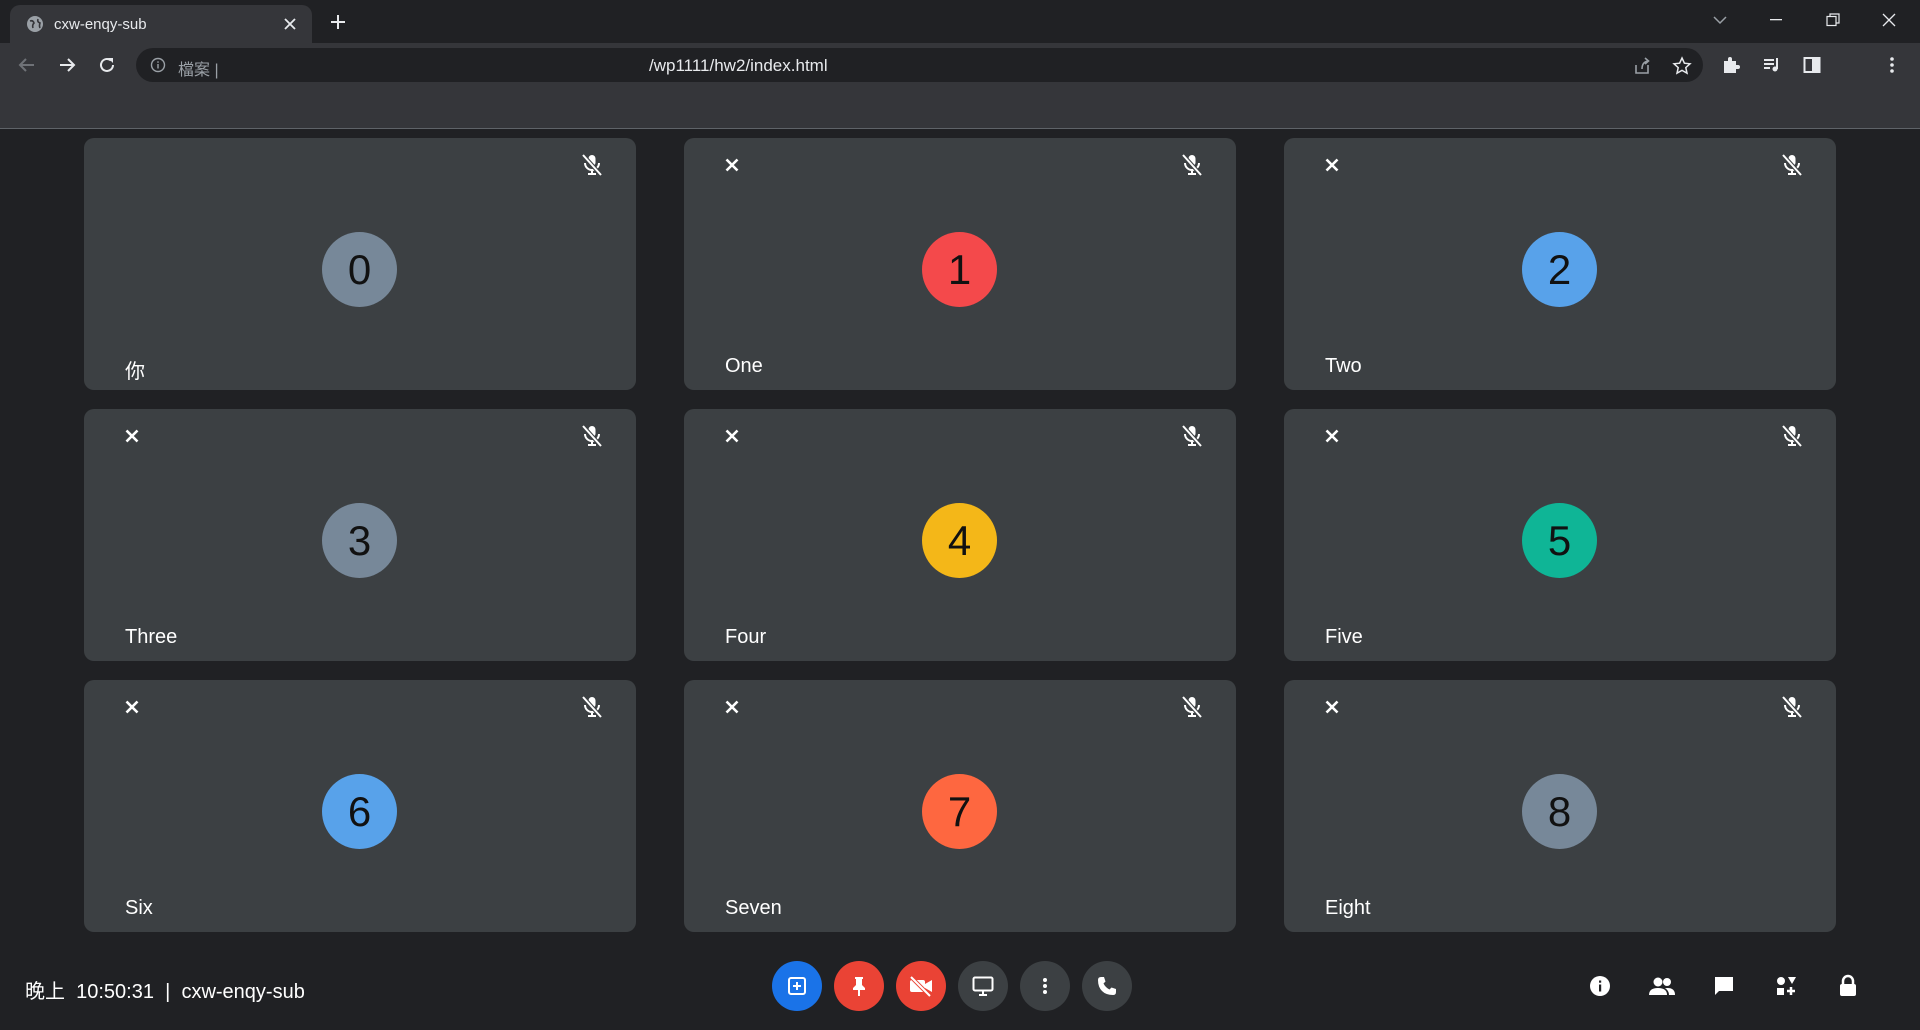 The height and width of the screenshot is (1030, 1920). What do you see at coordinates (290, 24) in the screenshot?
I see `tab-close-icon` at bounding box center [290, 24].